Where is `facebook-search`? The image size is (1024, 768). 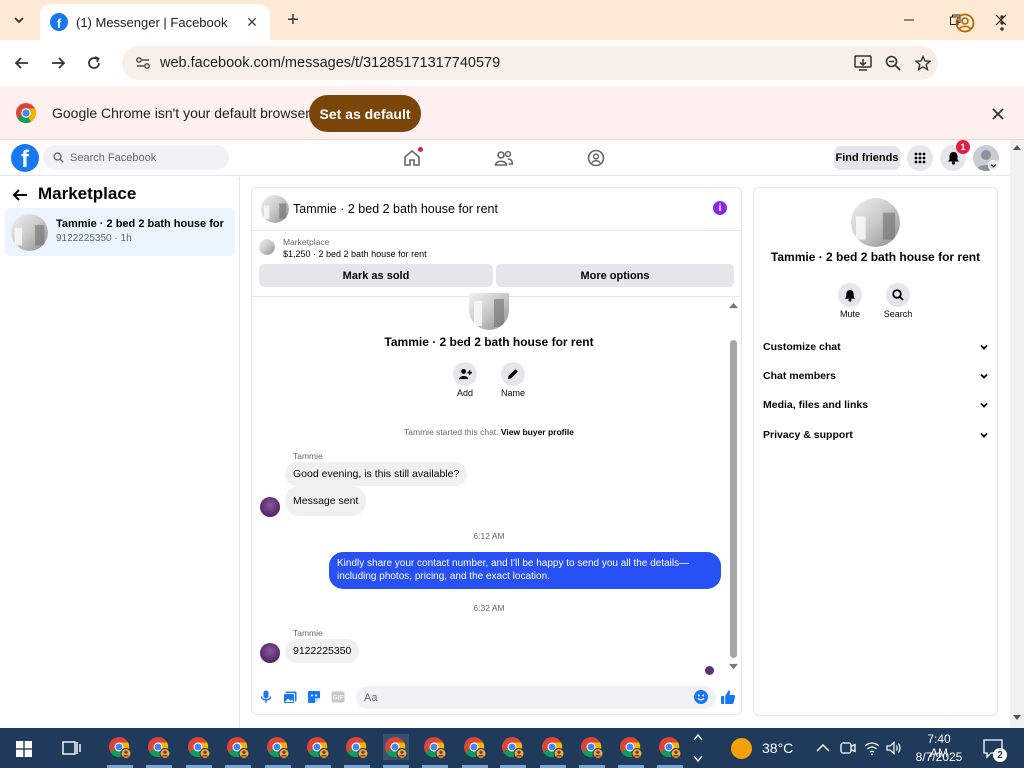
facebook-search is located at coordinates (136, 157).